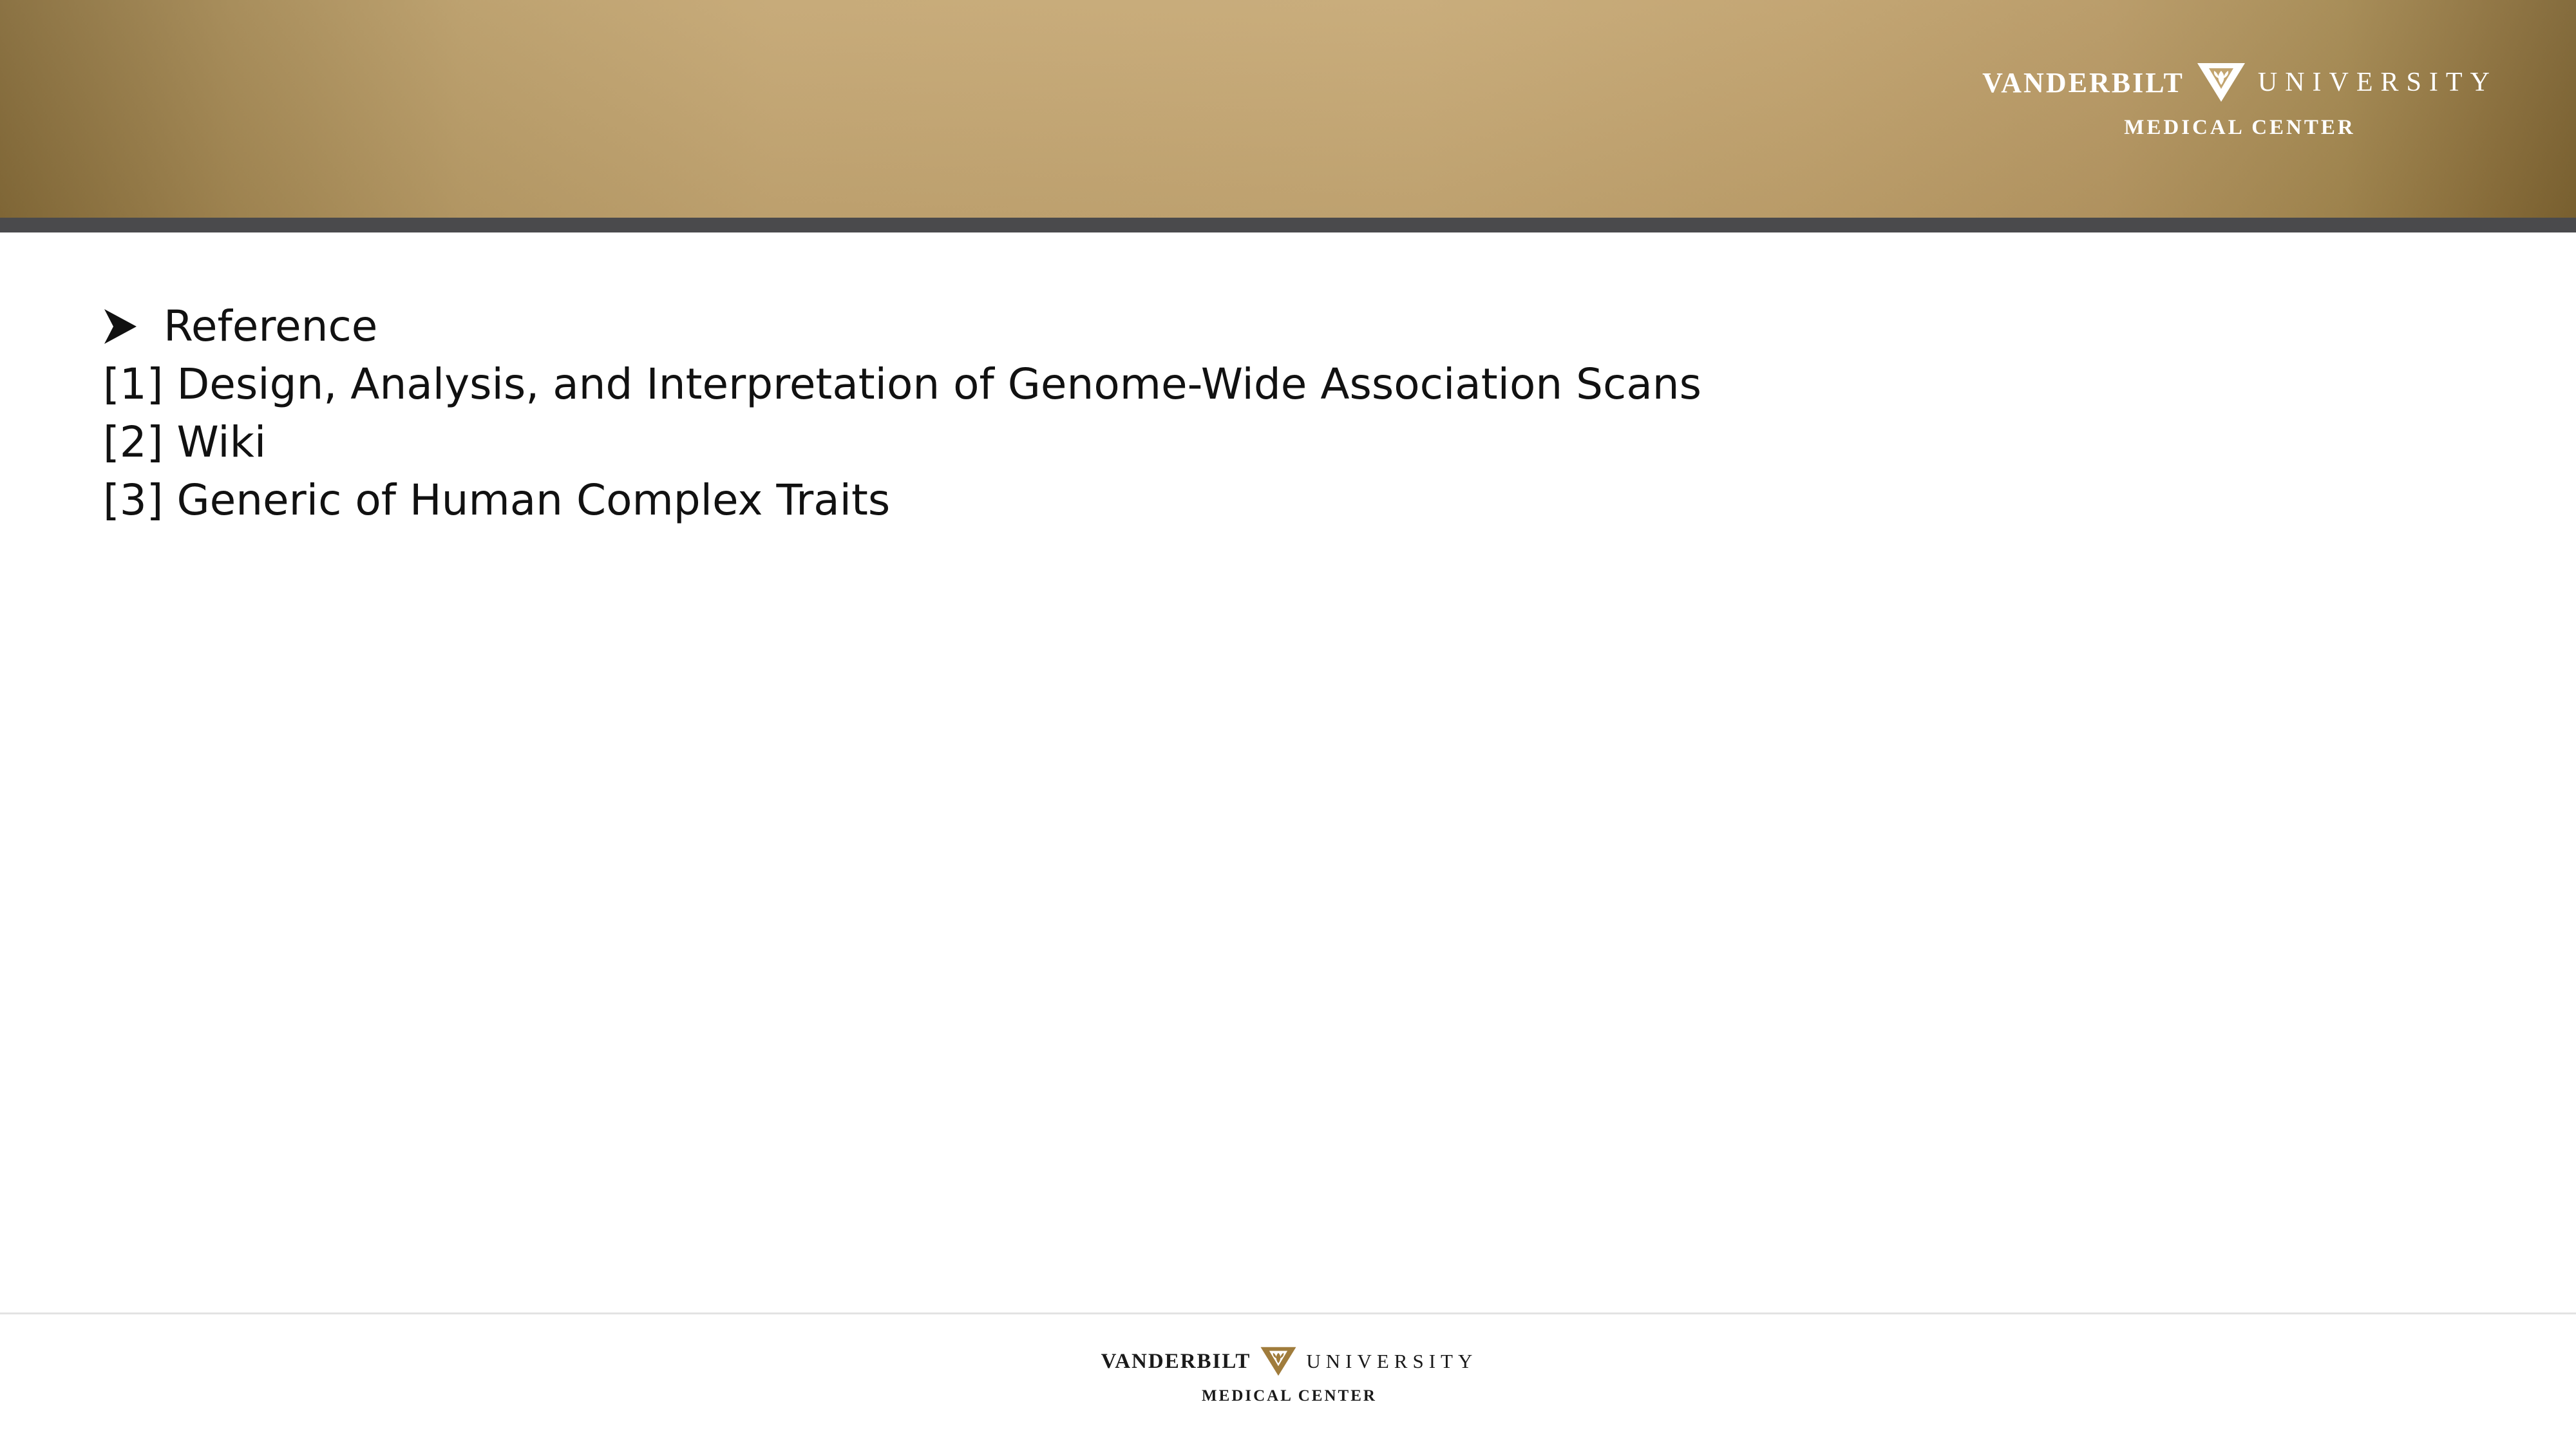  What do you see at coordinates (2377, 83) in the screenshot?
I see `logo-word-university: UNIVERSITY` at bounding box center [2377, 83].